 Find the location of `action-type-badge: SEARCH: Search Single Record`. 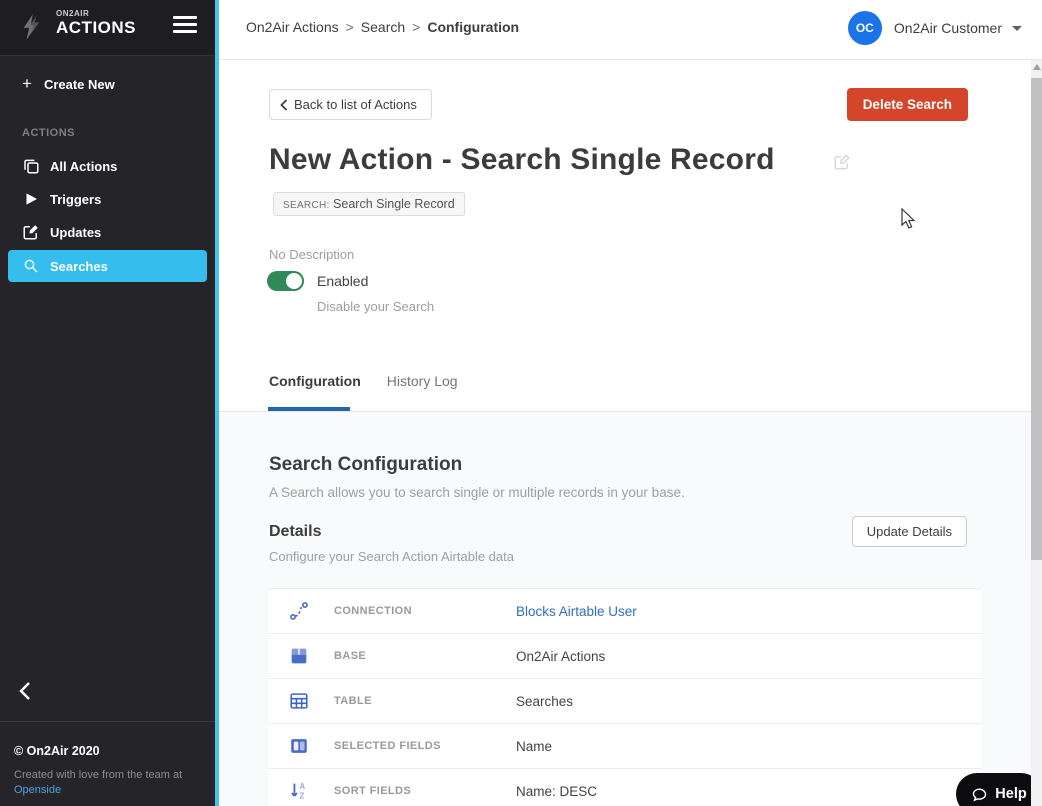

action-type-badge: SEARCH: Search Single Record is located at coordinates (369, 204).